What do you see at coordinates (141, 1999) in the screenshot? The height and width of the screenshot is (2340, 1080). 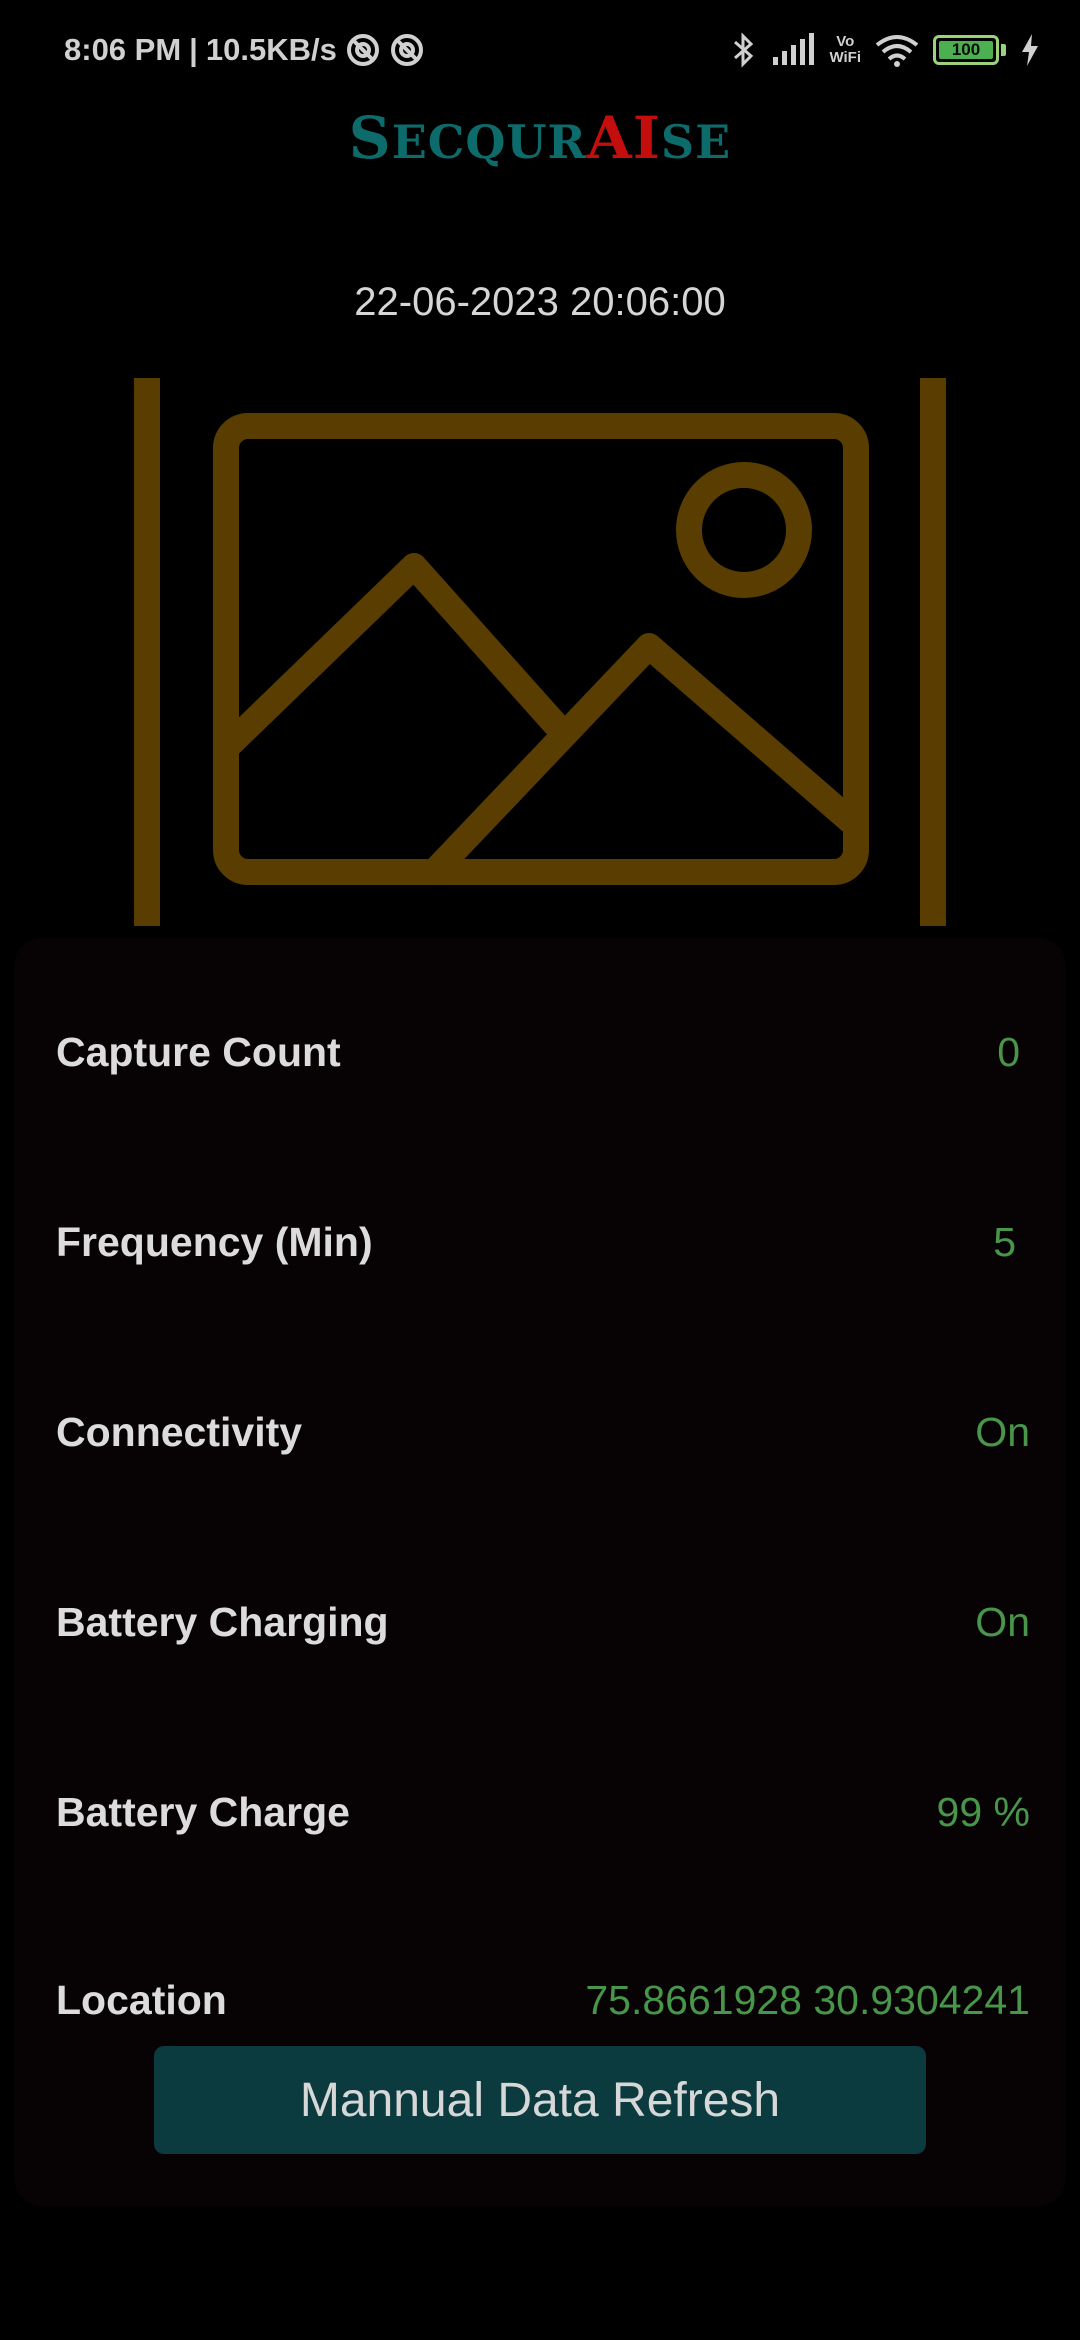 I see `info-label: Location` at bounding box center [141, 1999].